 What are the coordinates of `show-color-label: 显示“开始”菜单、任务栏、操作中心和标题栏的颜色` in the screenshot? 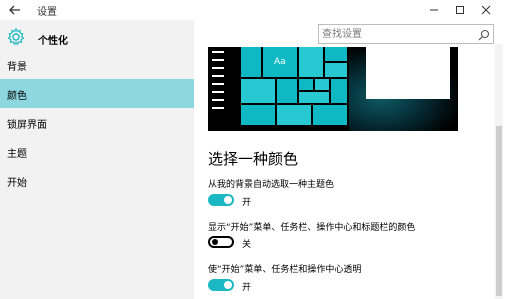 It's located at (312, 228).